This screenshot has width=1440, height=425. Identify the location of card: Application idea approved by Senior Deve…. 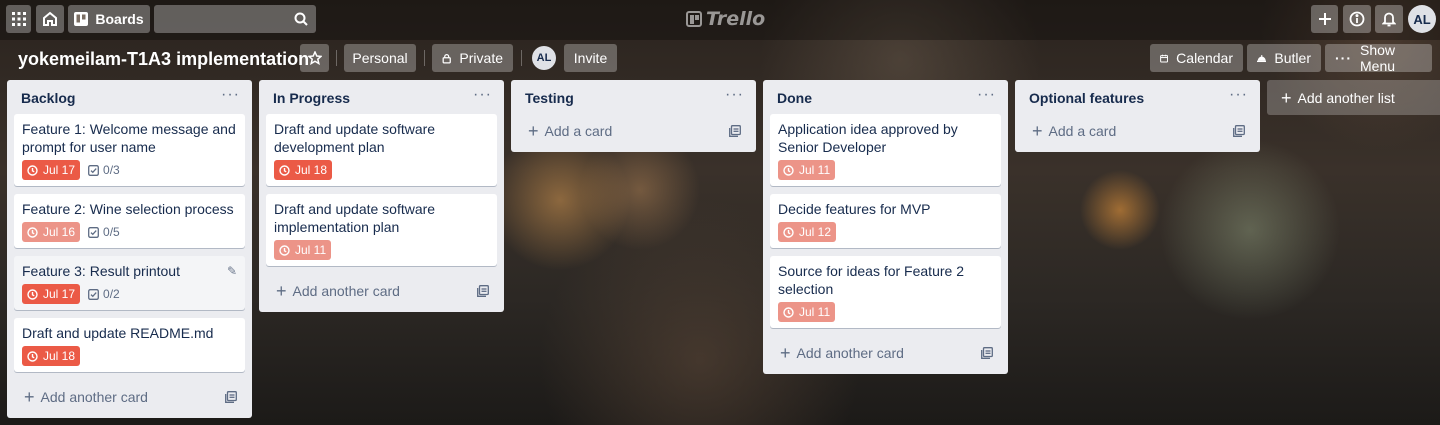
(885, 150).